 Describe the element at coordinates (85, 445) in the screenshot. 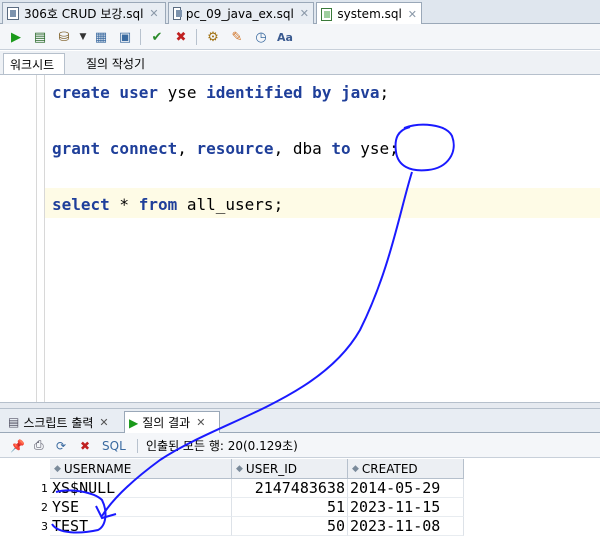

I see `cancel-query-icon: ✖` at that location.